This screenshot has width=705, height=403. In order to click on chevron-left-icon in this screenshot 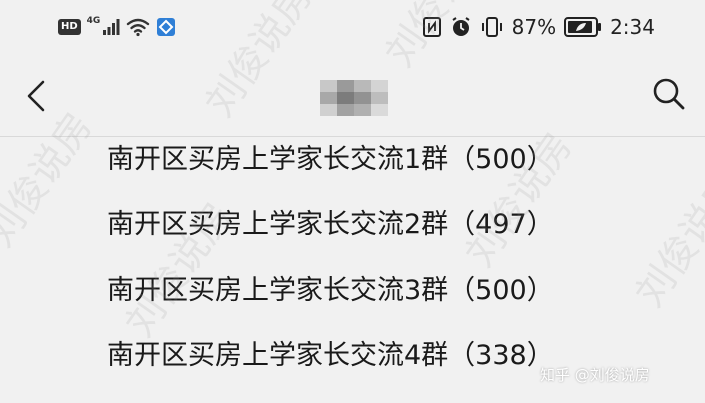, I will do `click(36, 96)`.